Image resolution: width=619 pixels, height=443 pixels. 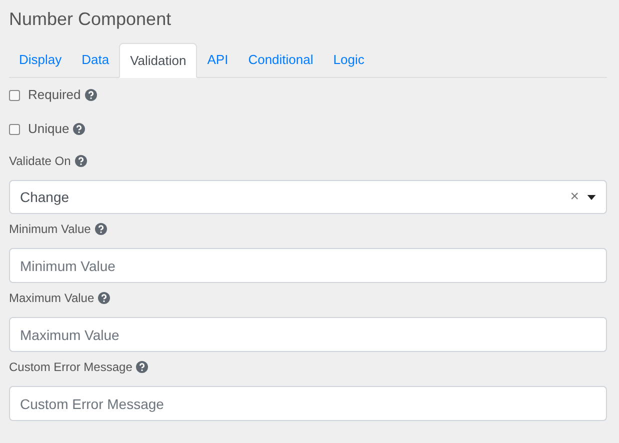 What do you see at coordinates (51, 298) in the screenshot?
I see `field-label: Maximum Value` at bounding box center [51, 298].